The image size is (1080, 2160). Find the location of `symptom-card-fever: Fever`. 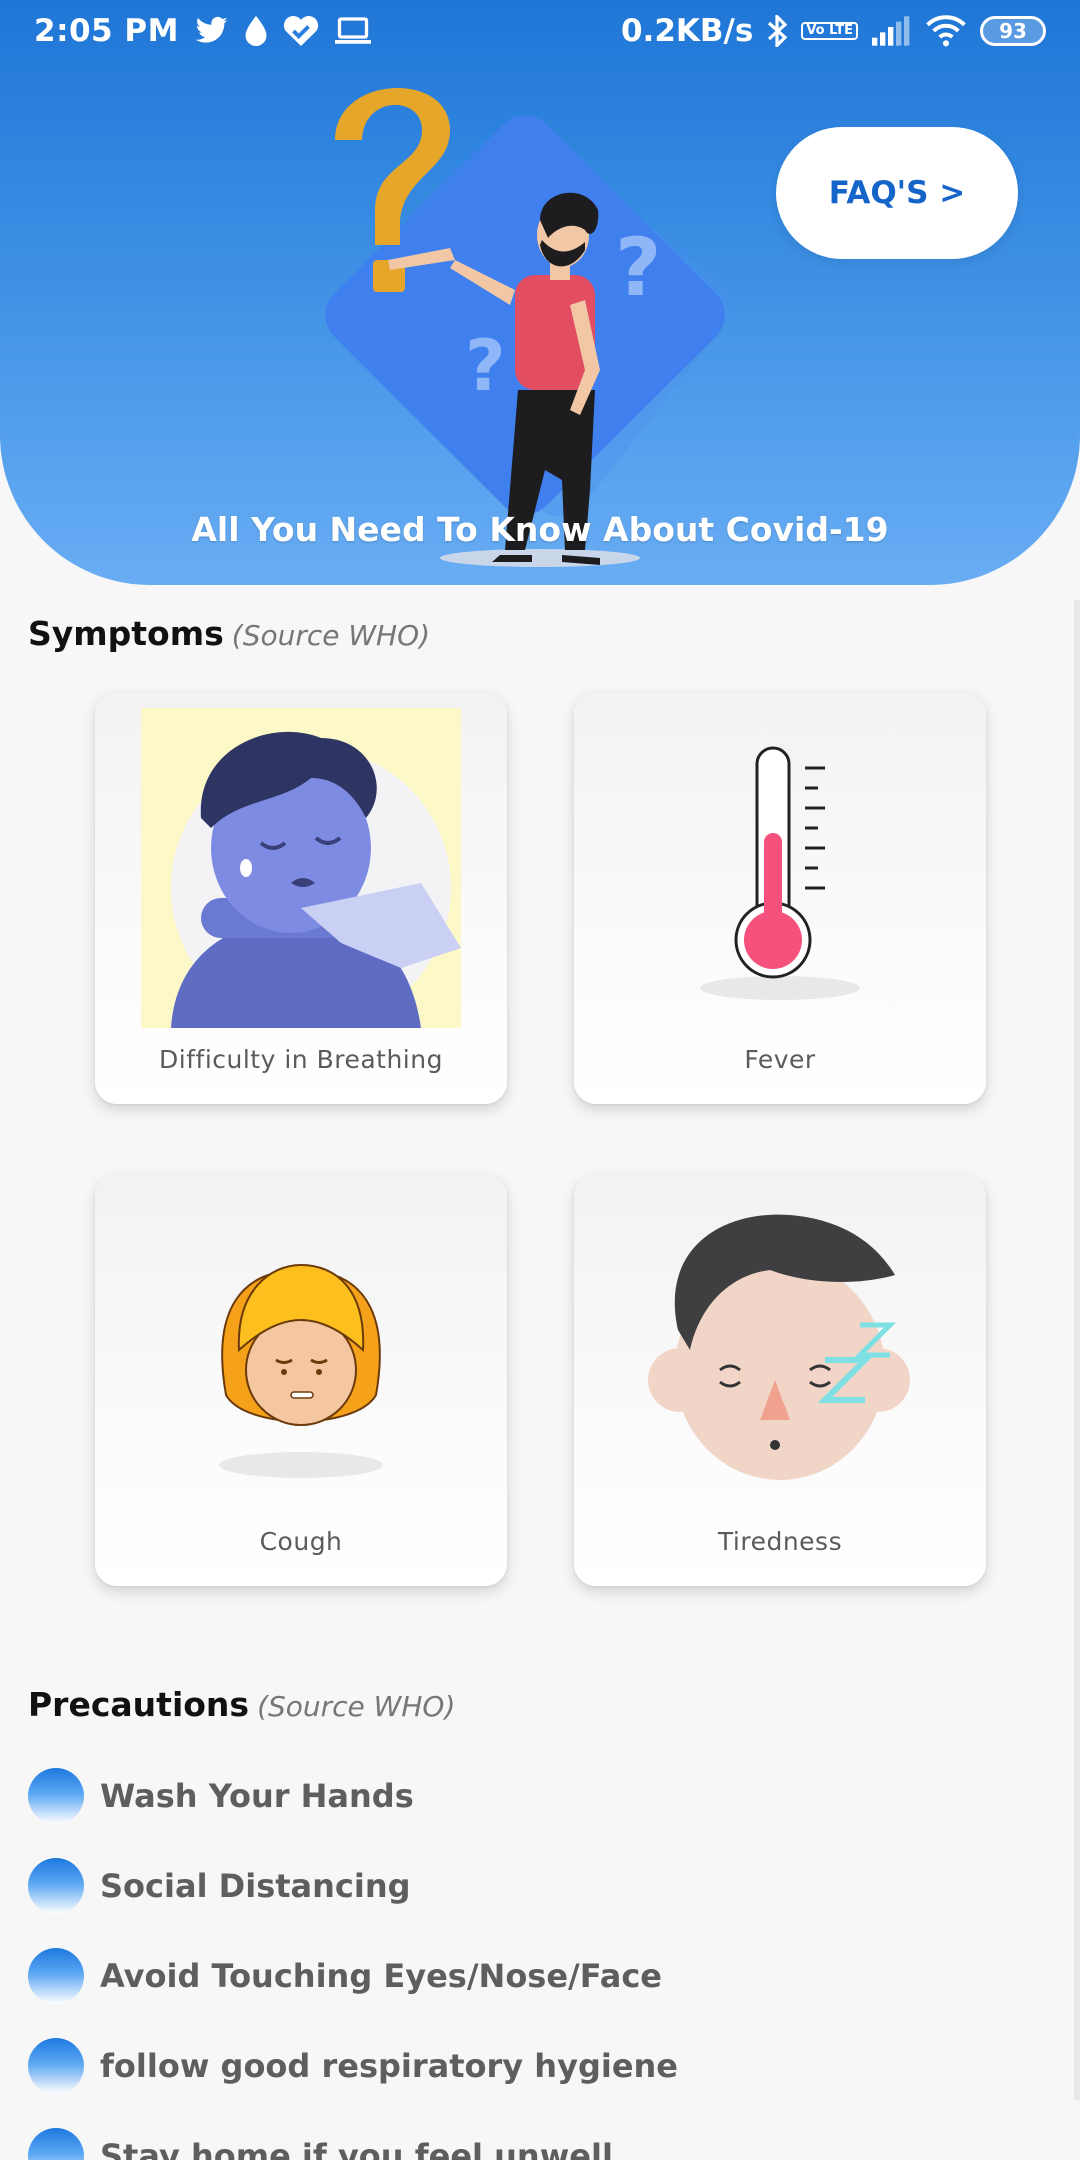

symptom-card-fever: Fever is located at coordinates (780, 898).